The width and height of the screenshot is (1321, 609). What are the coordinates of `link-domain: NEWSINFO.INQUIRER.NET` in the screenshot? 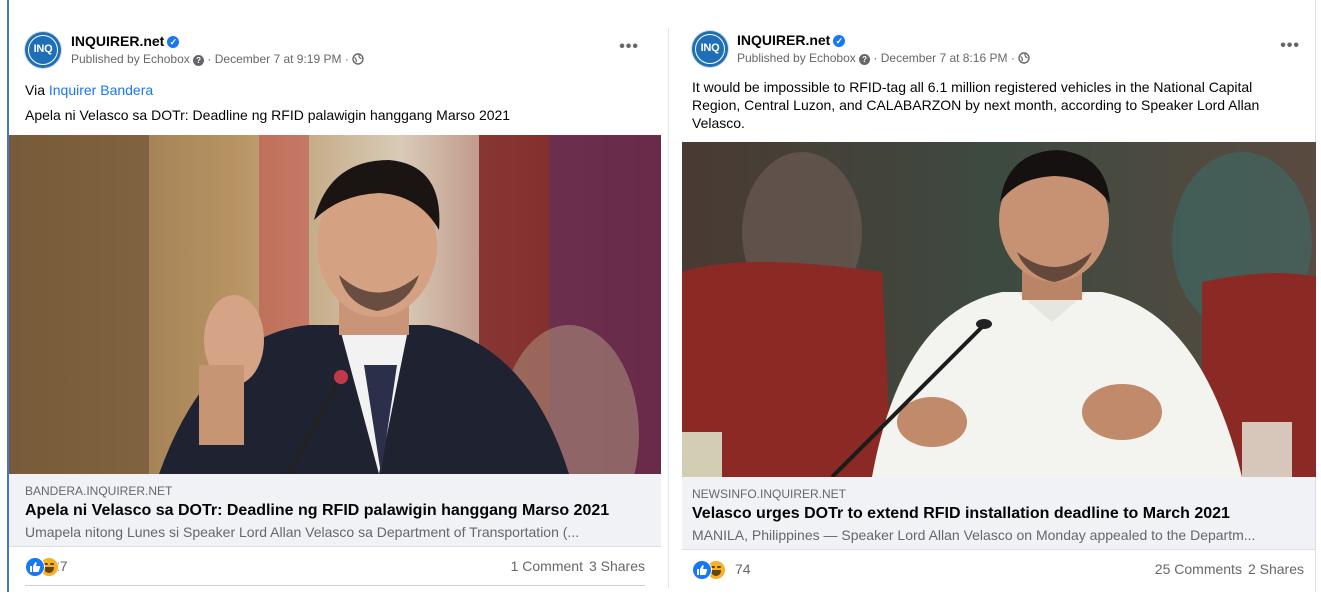 It's located at (769, 494).